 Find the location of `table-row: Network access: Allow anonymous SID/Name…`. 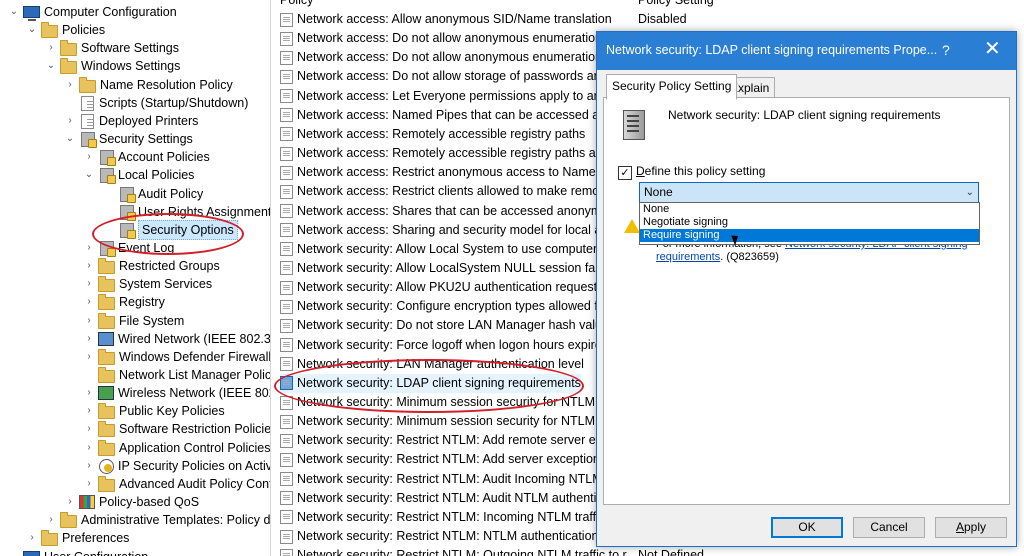

table-row: Network access: Allow anonymous SID/Name… is located at coordinates (483, 19).